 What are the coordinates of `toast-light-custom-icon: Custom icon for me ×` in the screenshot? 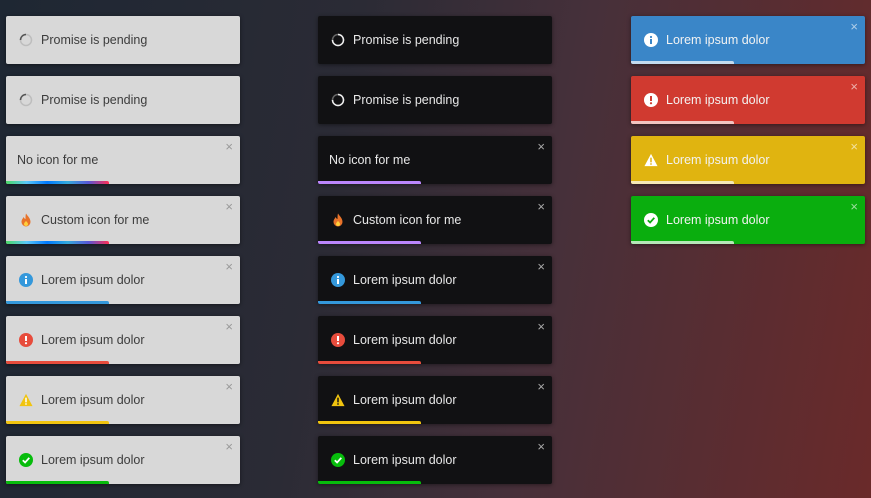 It's located at (123, 220).